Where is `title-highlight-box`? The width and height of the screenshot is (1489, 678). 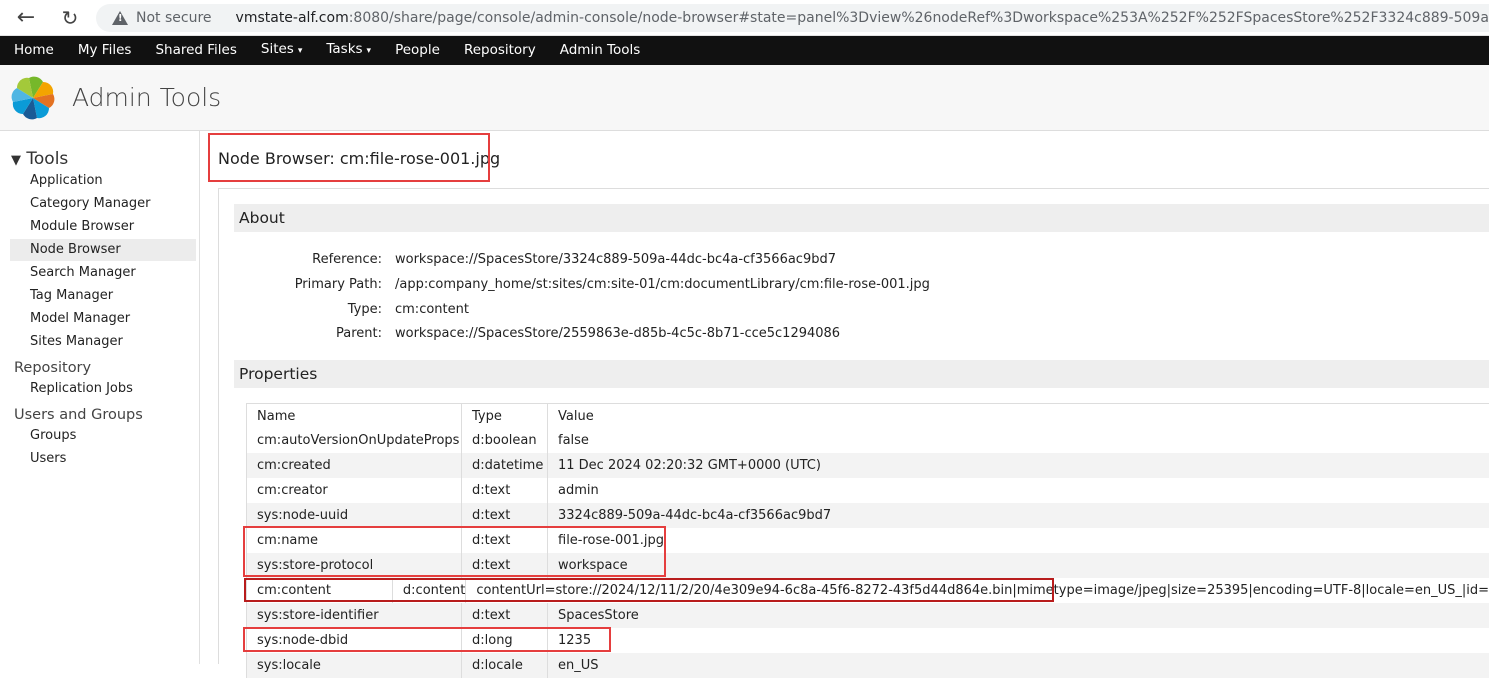
title-highlight-box is located at coordinates (349, 157).